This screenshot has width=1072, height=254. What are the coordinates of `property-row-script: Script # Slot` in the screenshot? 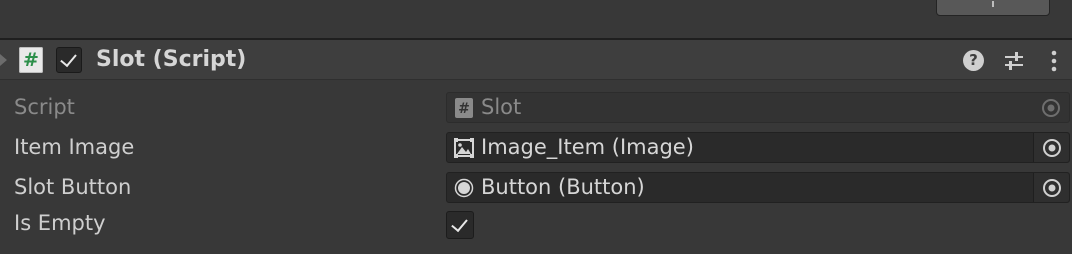 It's located at (536, 107).